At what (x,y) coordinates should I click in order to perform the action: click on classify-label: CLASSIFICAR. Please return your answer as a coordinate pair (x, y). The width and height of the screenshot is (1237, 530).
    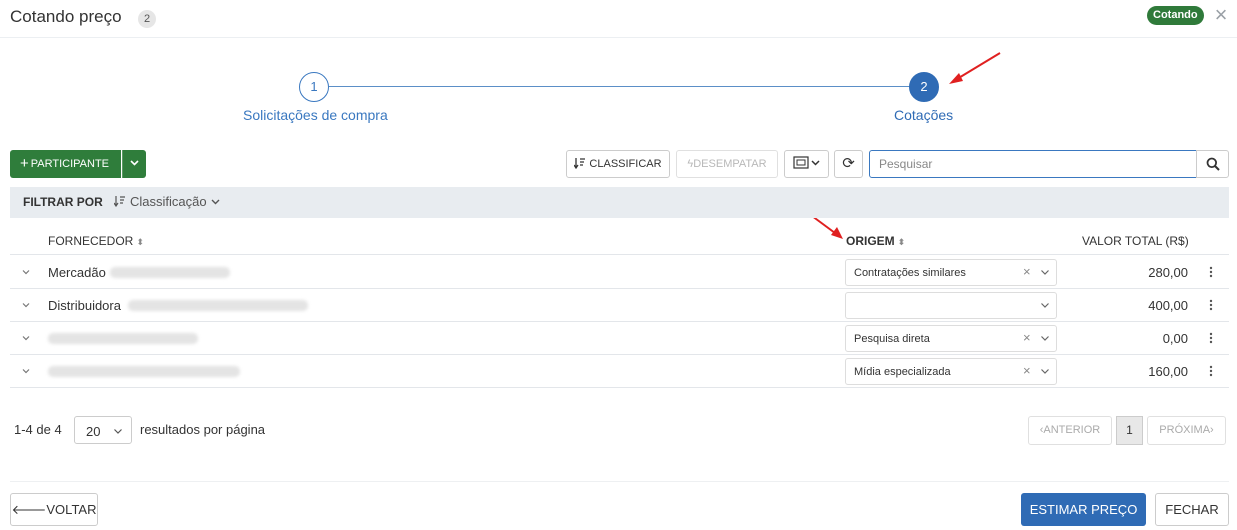
    Looking at the image, I should click on (625, 164).